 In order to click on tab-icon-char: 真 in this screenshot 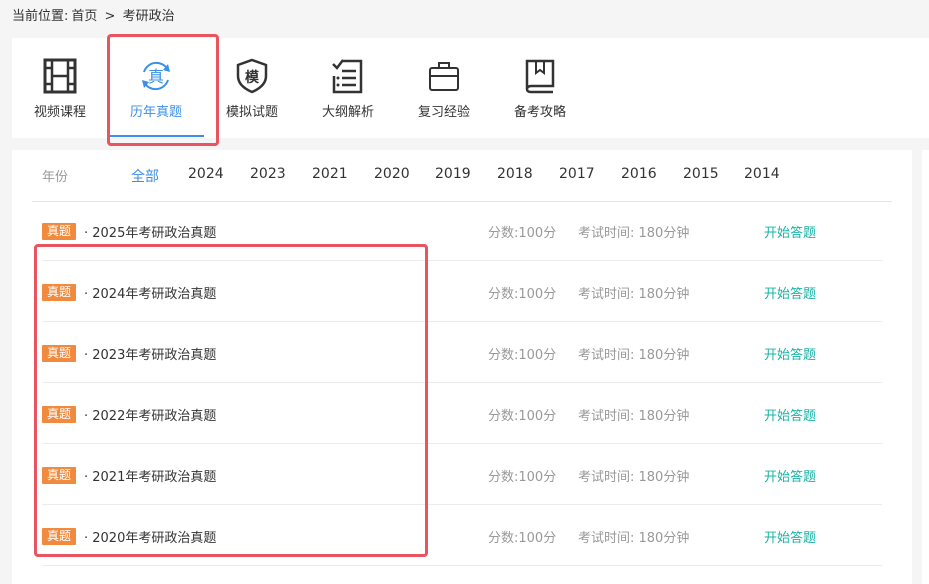, I will do `click(156, 76)`.